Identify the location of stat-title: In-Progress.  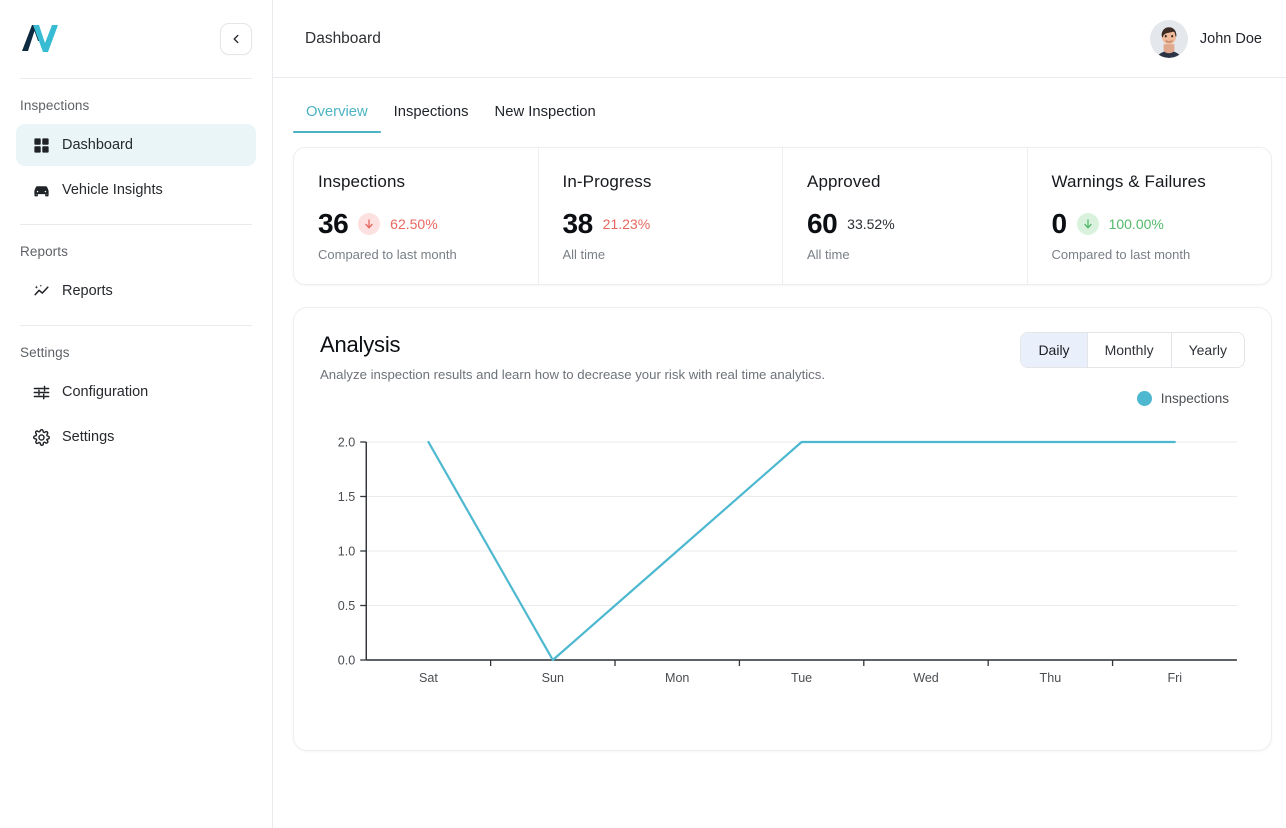
(607, 181).